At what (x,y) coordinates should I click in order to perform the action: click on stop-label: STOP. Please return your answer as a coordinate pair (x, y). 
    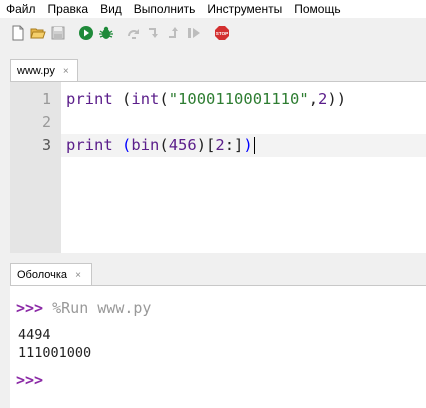
    Looking at the image, I should click on (222, 33).